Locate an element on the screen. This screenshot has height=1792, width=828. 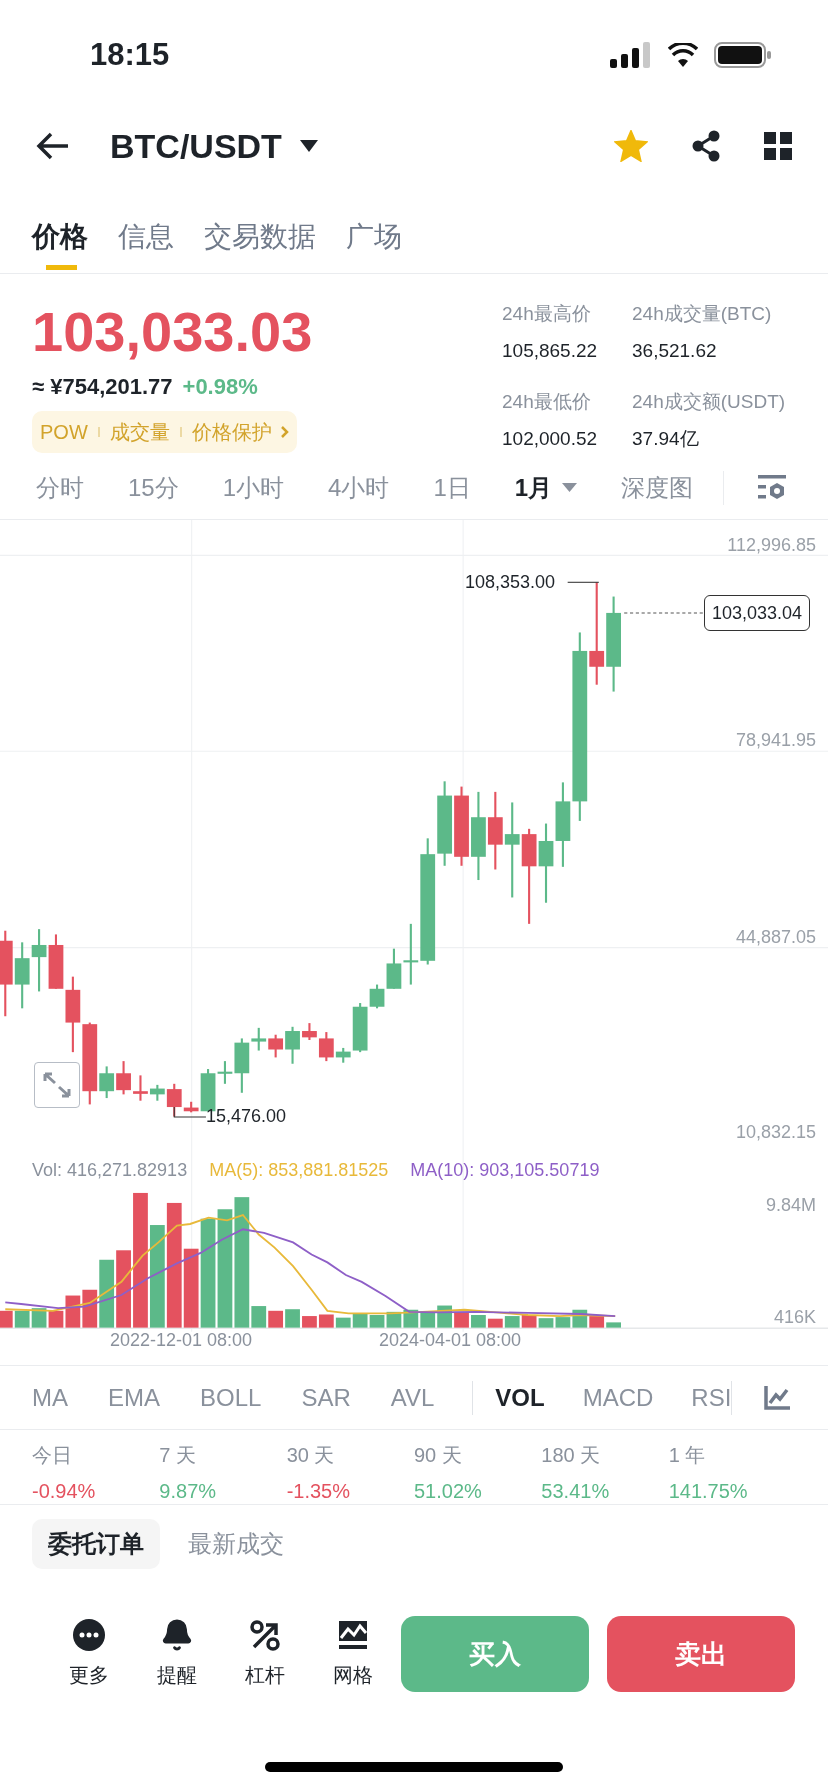
period-change: -0.94% is located at coordinates (64, 1491).